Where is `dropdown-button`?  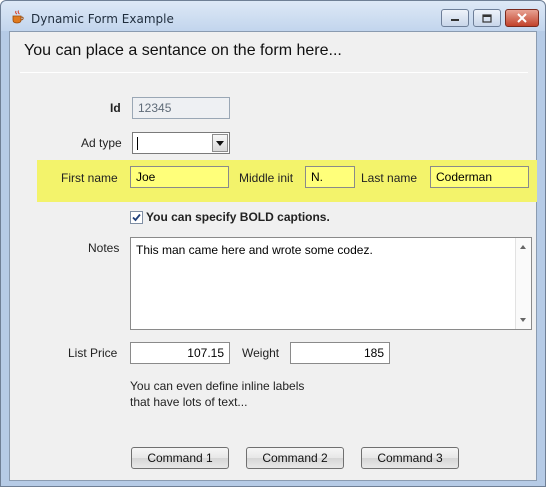
dropdown-button is located at coordinates (220, 143).